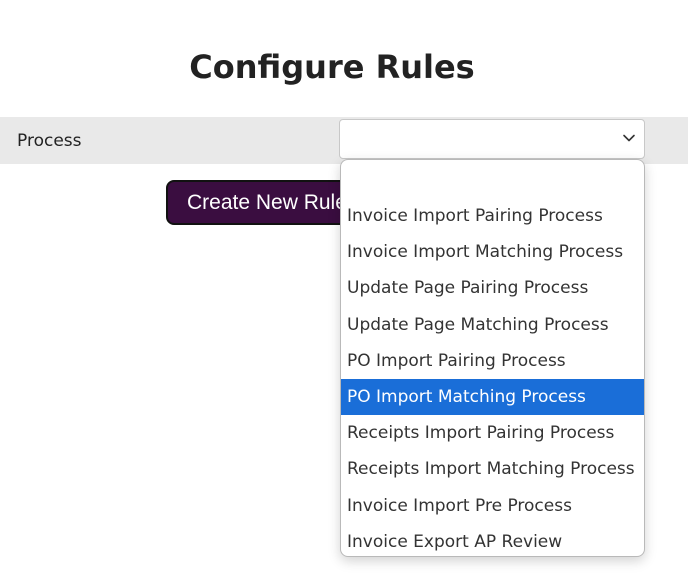  Describe the element at coordinates (492, 469) in the screenshot. I see `dropdown-option: Receipts Import Matching Process` at that location.